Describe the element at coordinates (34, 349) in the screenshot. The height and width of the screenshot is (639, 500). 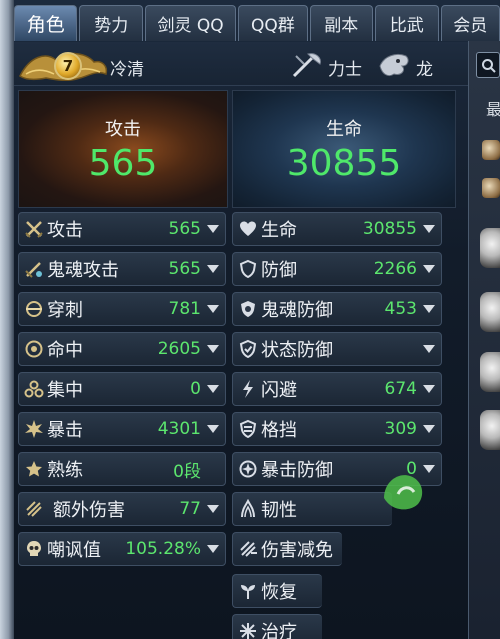
I see `target-icon` at that location.